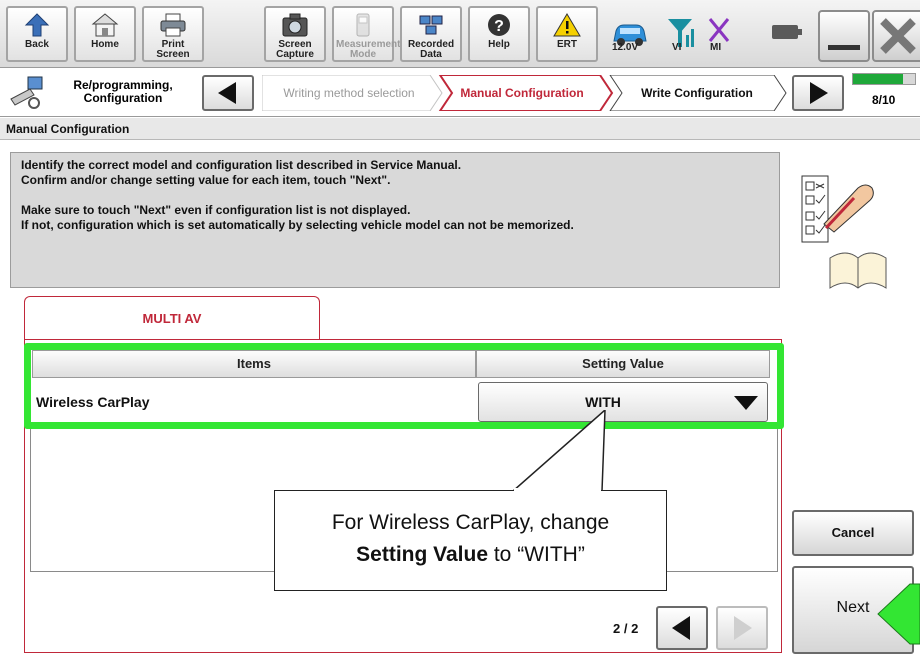 The width and height of the screenshot is (920, 660). I want to click on section-label: Re/programming, Configuration, so click(123, 91).